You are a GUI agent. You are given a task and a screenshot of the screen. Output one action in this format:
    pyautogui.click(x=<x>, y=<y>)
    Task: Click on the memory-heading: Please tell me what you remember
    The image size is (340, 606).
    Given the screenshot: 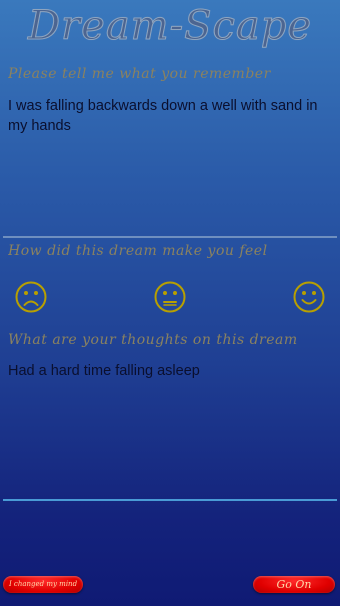 What is the action you would take?
    pyautogui.click(x=139, y=74)
    